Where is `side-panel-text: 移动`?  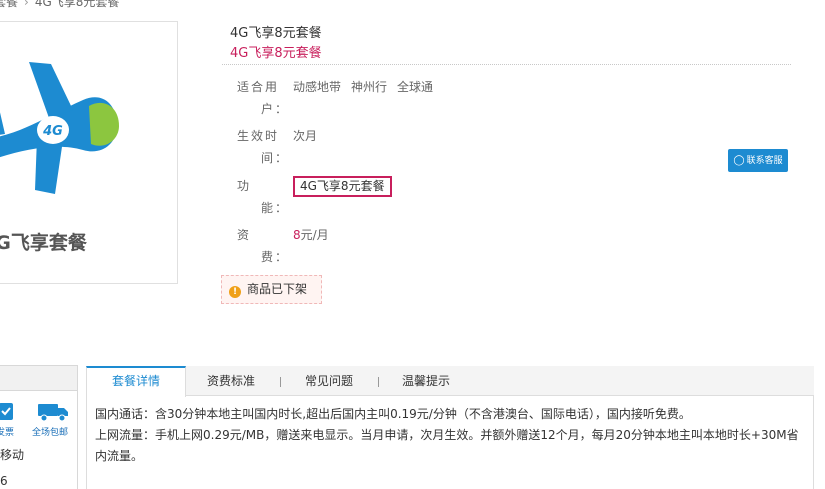
side-panel-text: 移动 is located at coordinates (12, 455).